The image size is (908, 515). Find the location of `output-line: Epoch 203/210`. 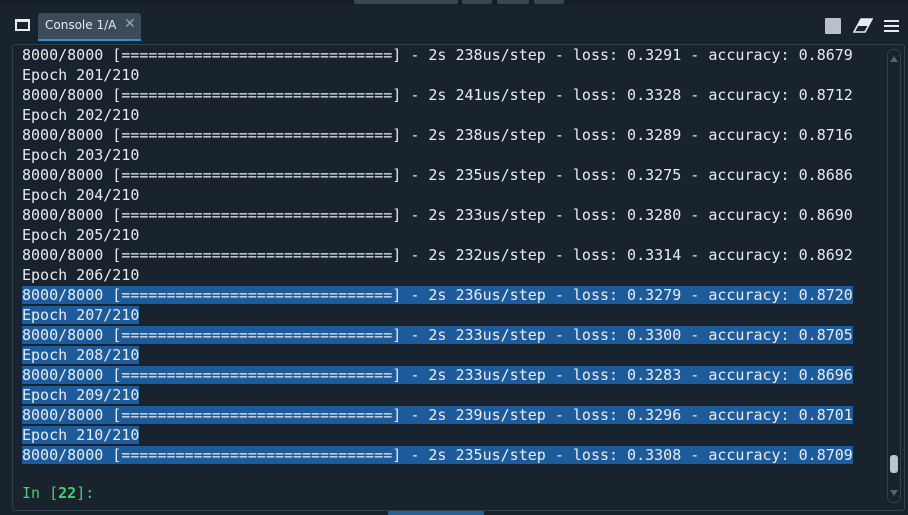

output-line: Epoch 203/210 is located at coordinates (452, 155).